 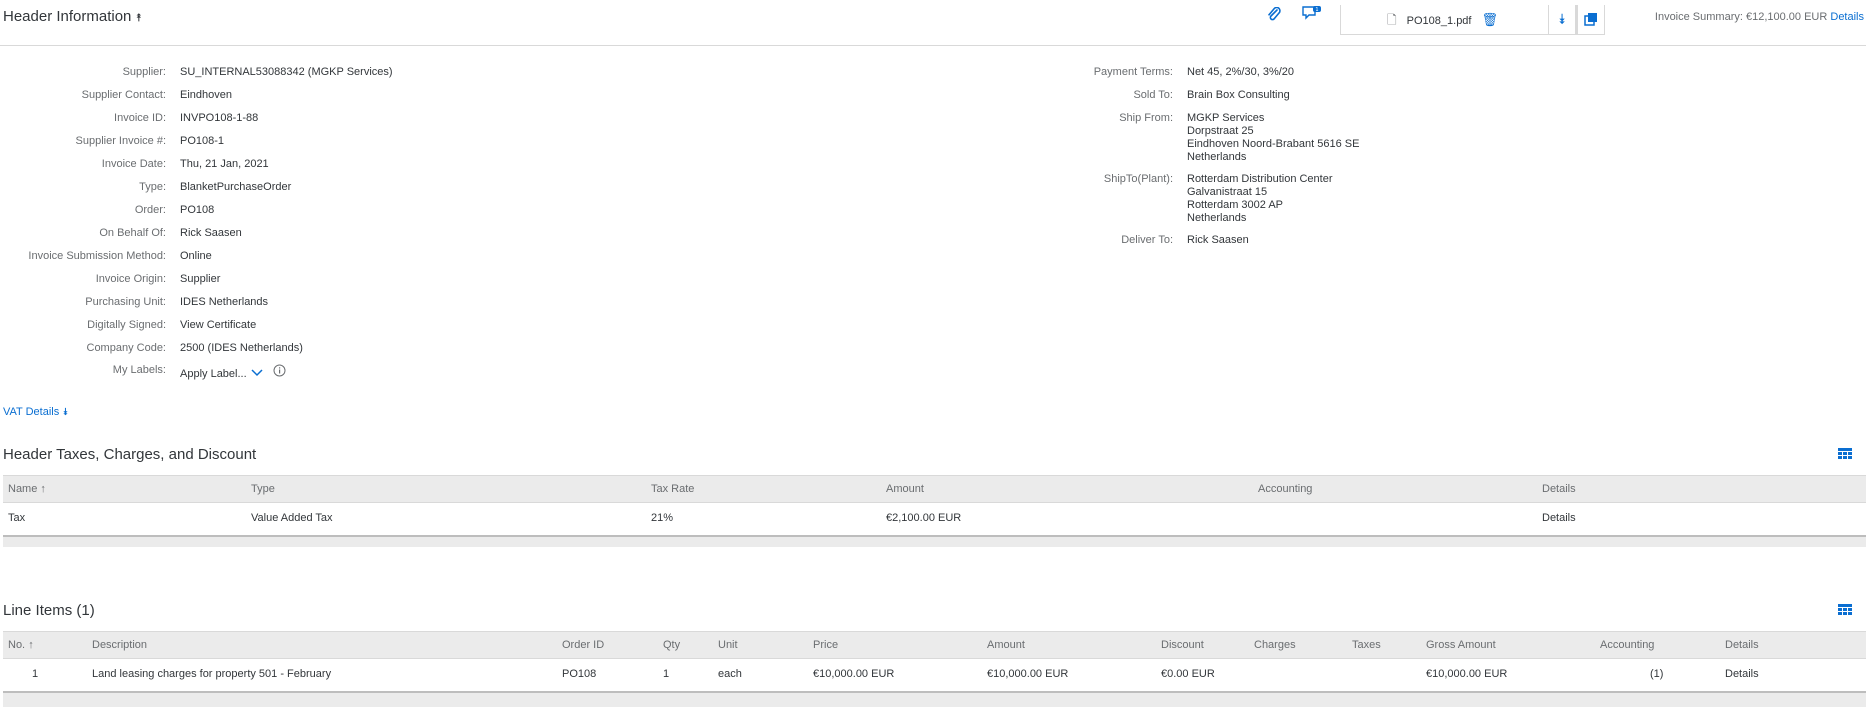 I want to click on copy-icon, so click(x=1590, y=19).